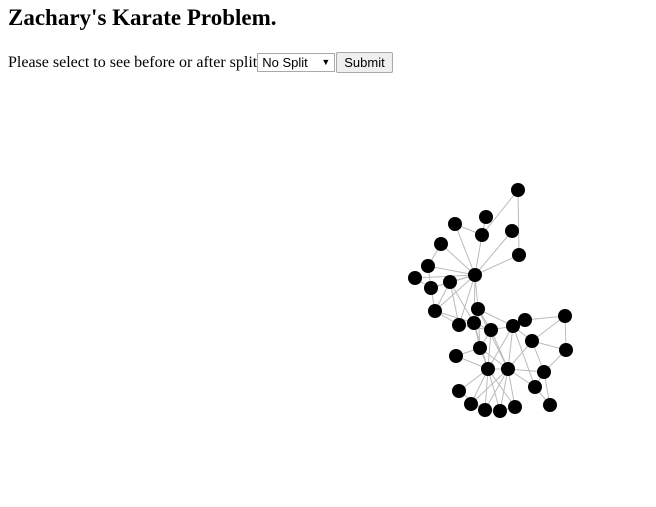  What do you see at coordinates (490, 300) in the screenshot?
I see `network-graph` at bounding box center [490, 300].